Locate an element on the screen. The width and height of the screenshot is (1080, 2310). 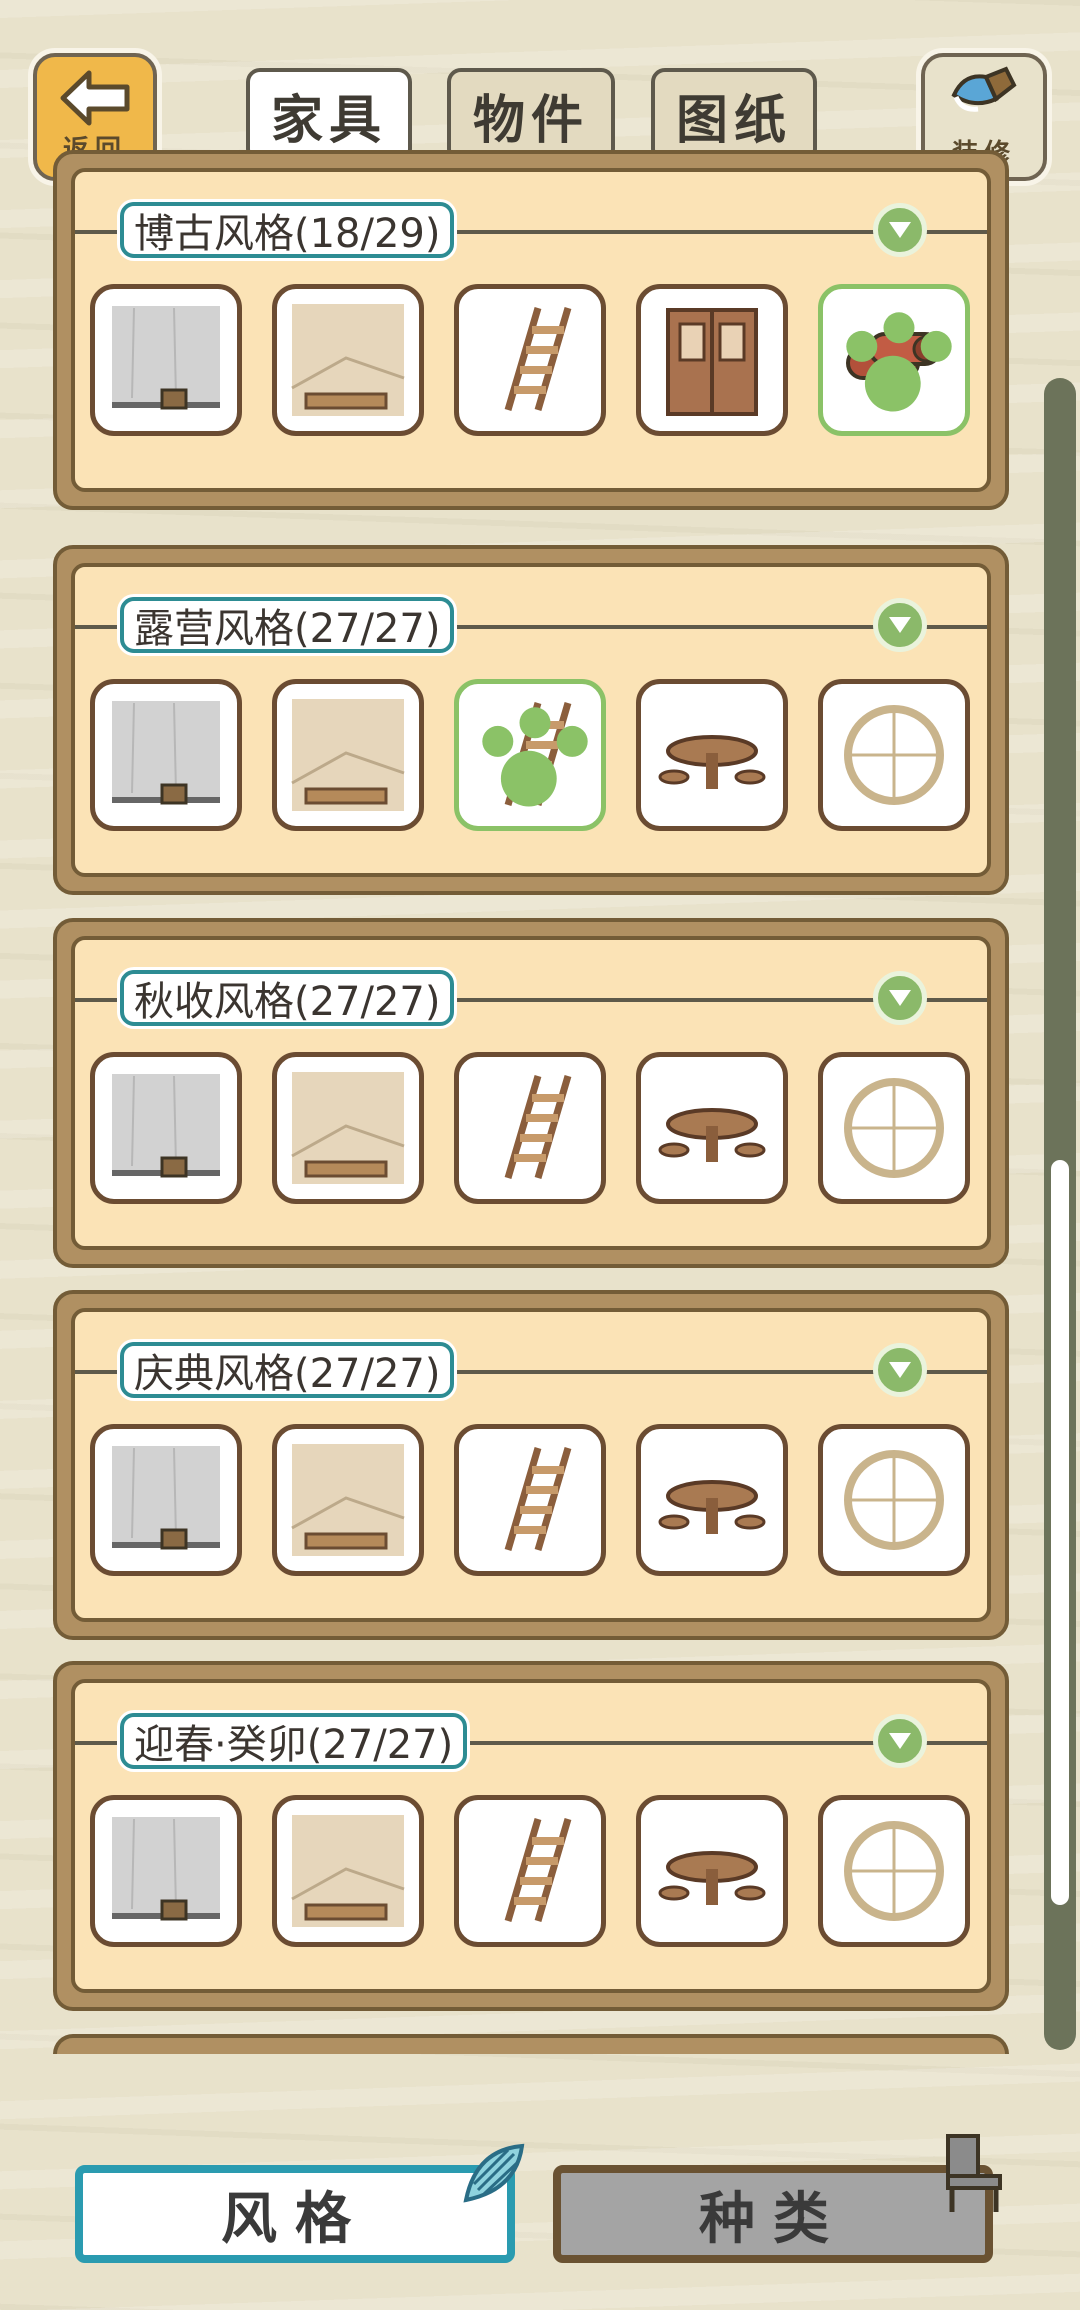
style-section-panel: 博古风格(18/29) is located at coordinates (531, 330).